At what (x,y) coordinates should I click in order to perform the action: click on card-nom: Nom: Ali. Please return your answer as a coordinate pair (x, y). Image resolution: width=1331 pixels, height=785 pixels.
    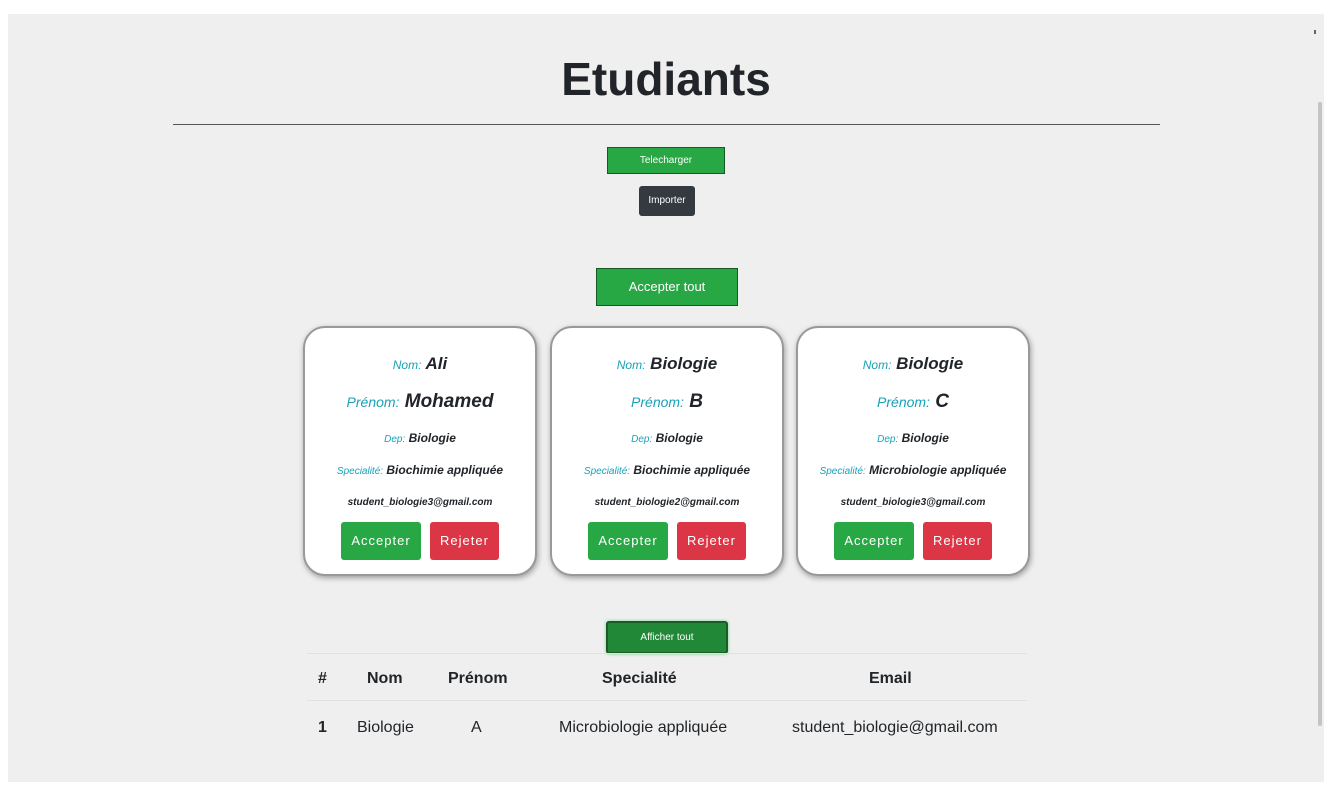
    Looking at the image, I should click on (420, 364).